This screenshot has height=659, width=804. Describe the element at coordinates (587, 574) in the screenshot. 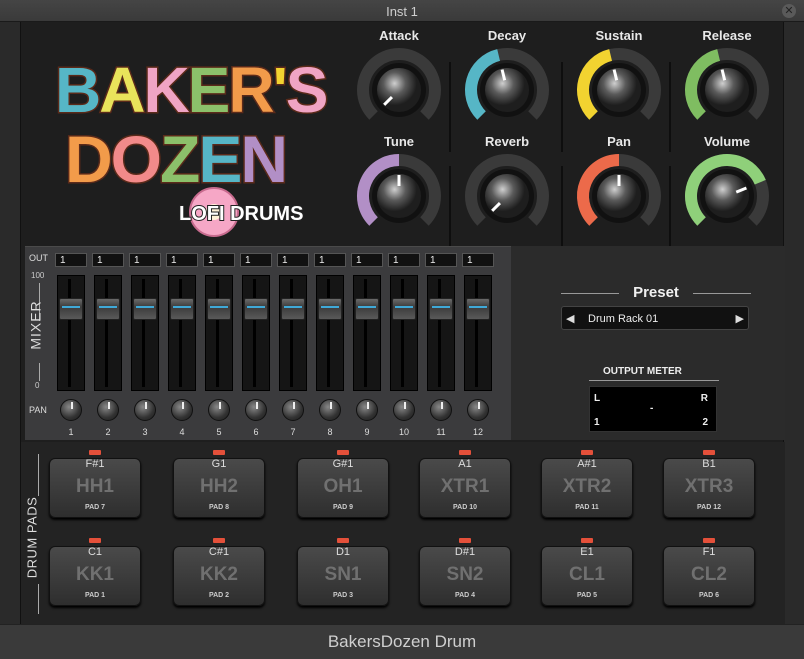

I see `drum-pad-cl1: E1 CL1 PAD 5` at that location.